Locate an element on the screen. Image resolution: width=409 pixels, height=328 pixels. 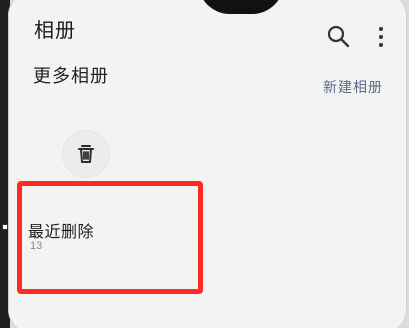
tiny-marker is located at coordinates (5, 227).